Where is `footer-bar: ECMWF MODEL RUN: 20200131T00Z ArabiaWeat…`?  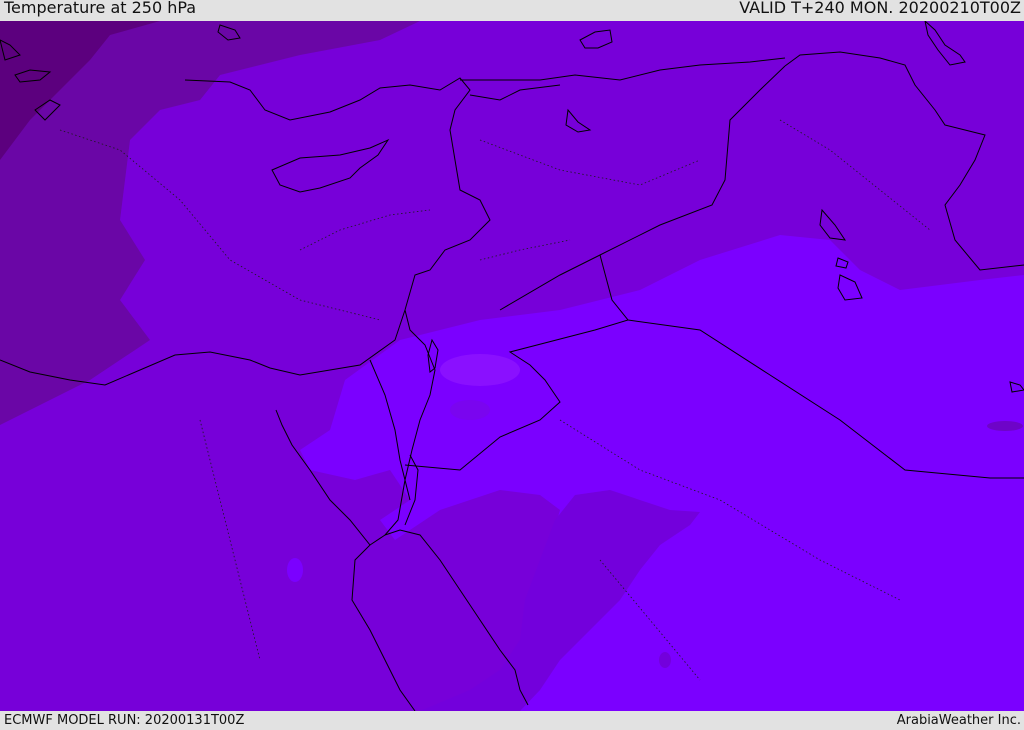 footer-bar: ECMWF MODEL RUN: 20200131T00Z ArabiaWeat… is located at coordinates (512, 720).